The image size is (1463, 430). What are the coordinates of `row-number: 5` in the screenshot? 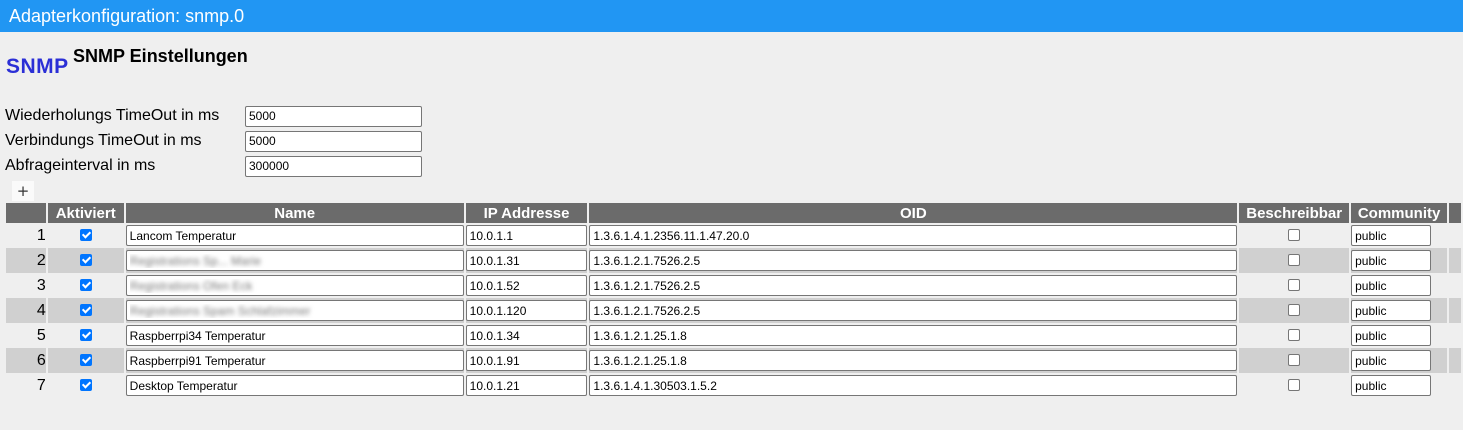 It's located at (41, 335).